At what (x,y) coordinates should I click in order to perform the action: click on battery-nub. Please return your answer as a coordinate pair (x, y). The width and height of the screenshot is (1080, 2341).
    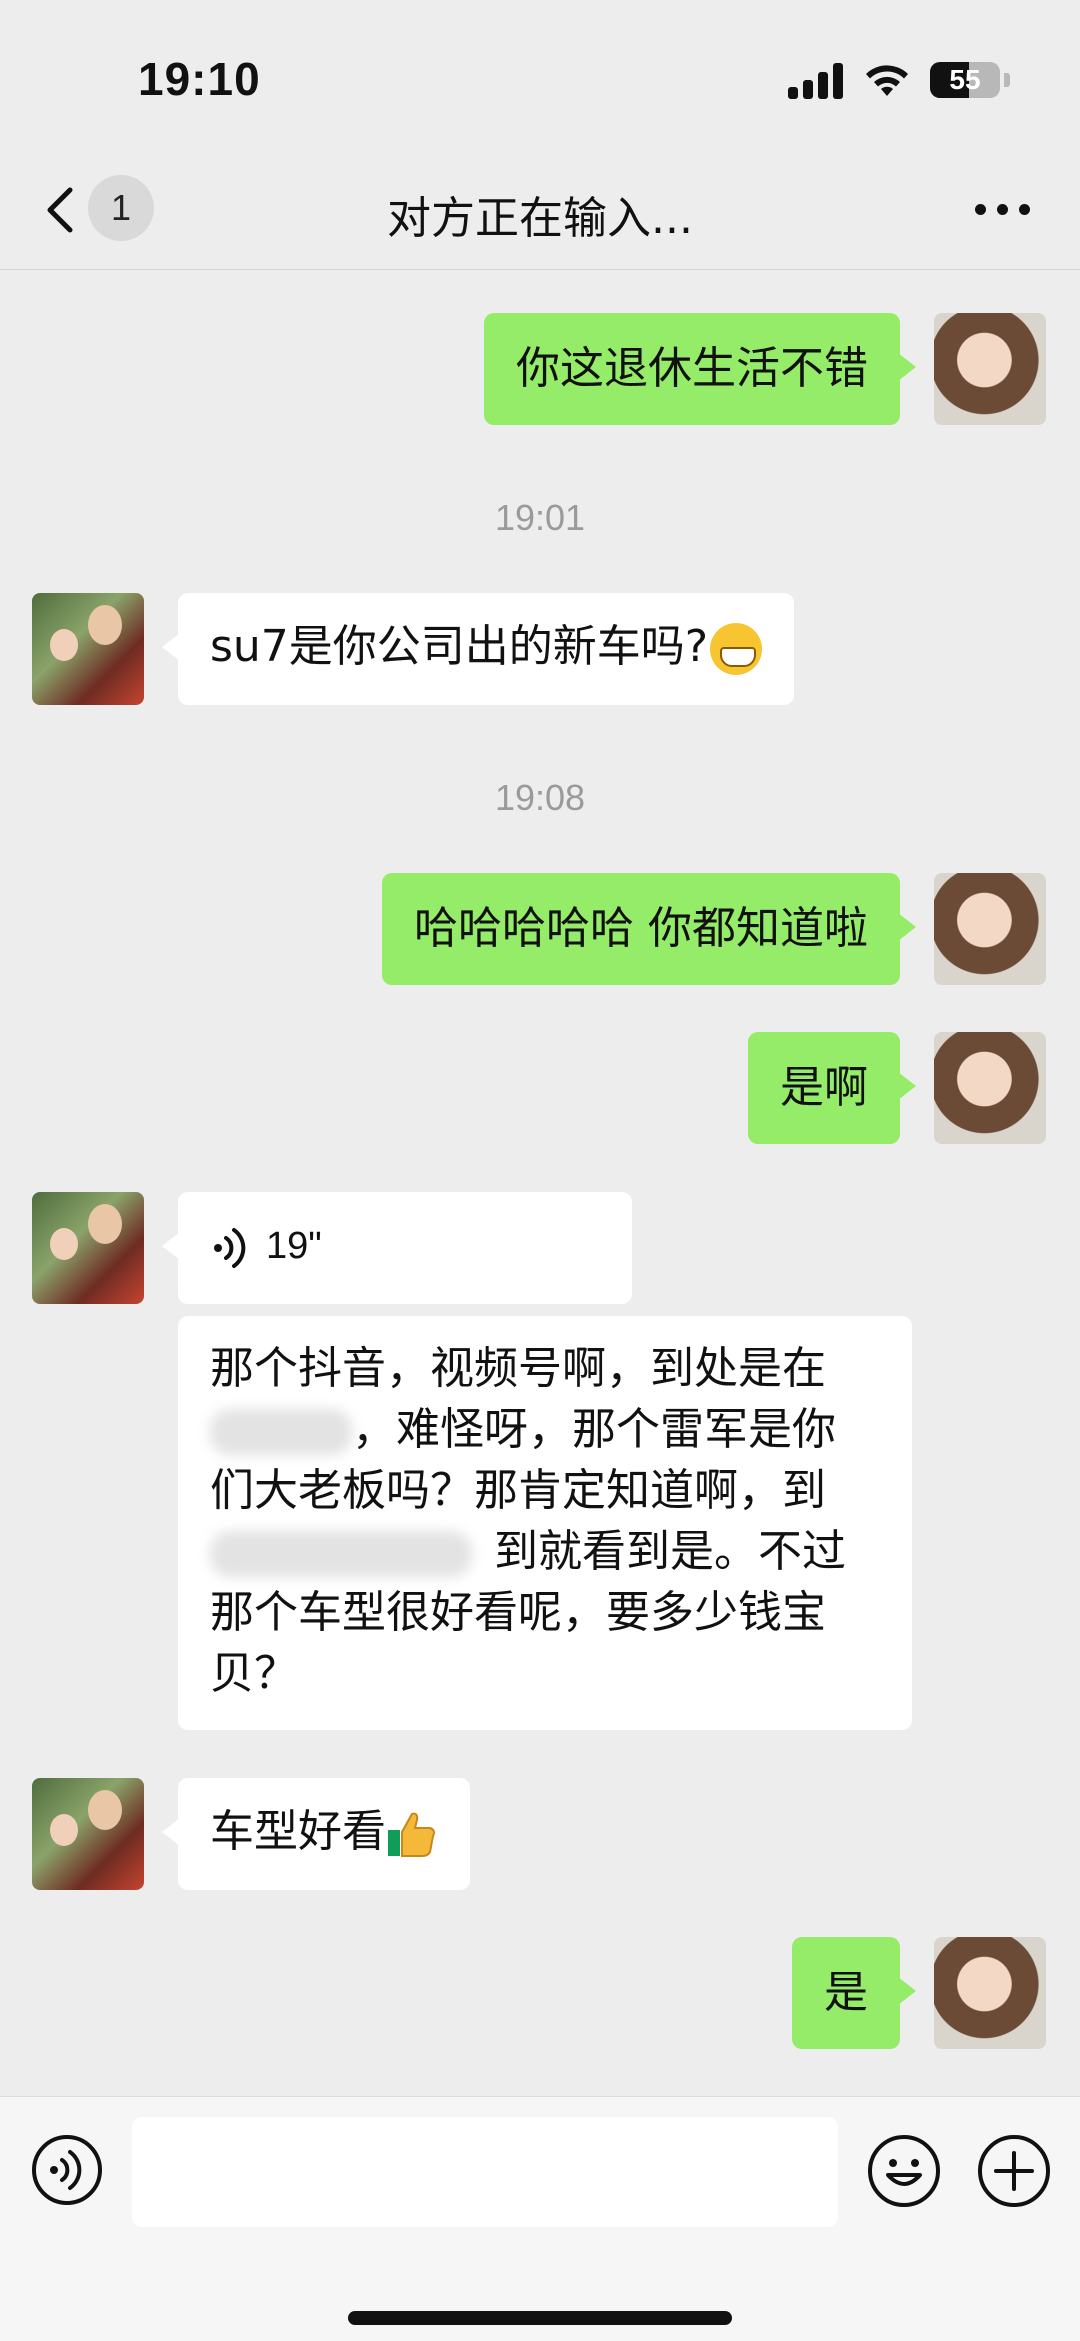
    Looking at the image, I should click on (1007, 80).